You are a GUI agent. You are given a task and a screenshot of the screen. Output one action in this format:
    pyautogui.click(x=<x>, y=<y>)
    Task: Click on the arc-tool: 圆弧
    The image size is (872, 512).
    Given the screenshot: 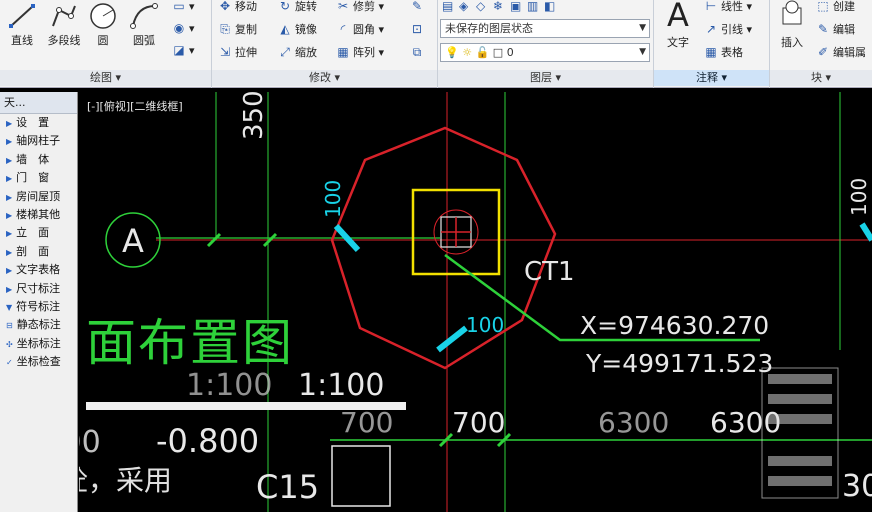 What is the action you would take?
    pyautogui.click(x=144, y=25)
    